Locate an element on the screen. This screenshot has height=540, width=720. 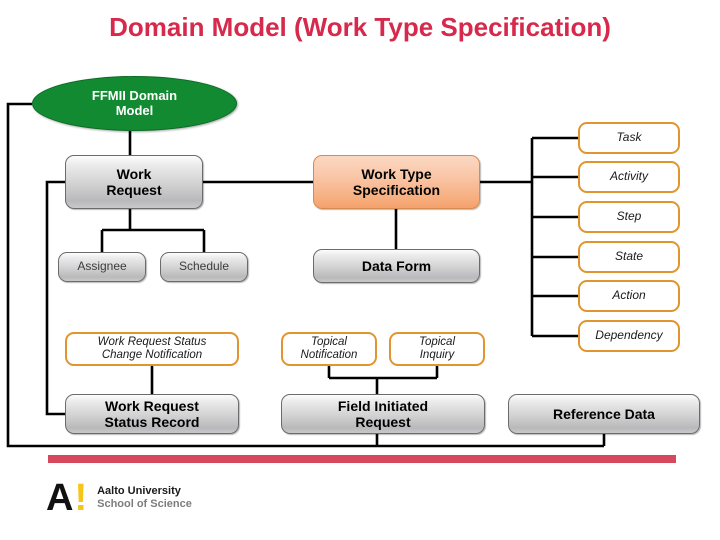
logo-wordmark: Aalto University School of Science is located at coordinates (144, 497).